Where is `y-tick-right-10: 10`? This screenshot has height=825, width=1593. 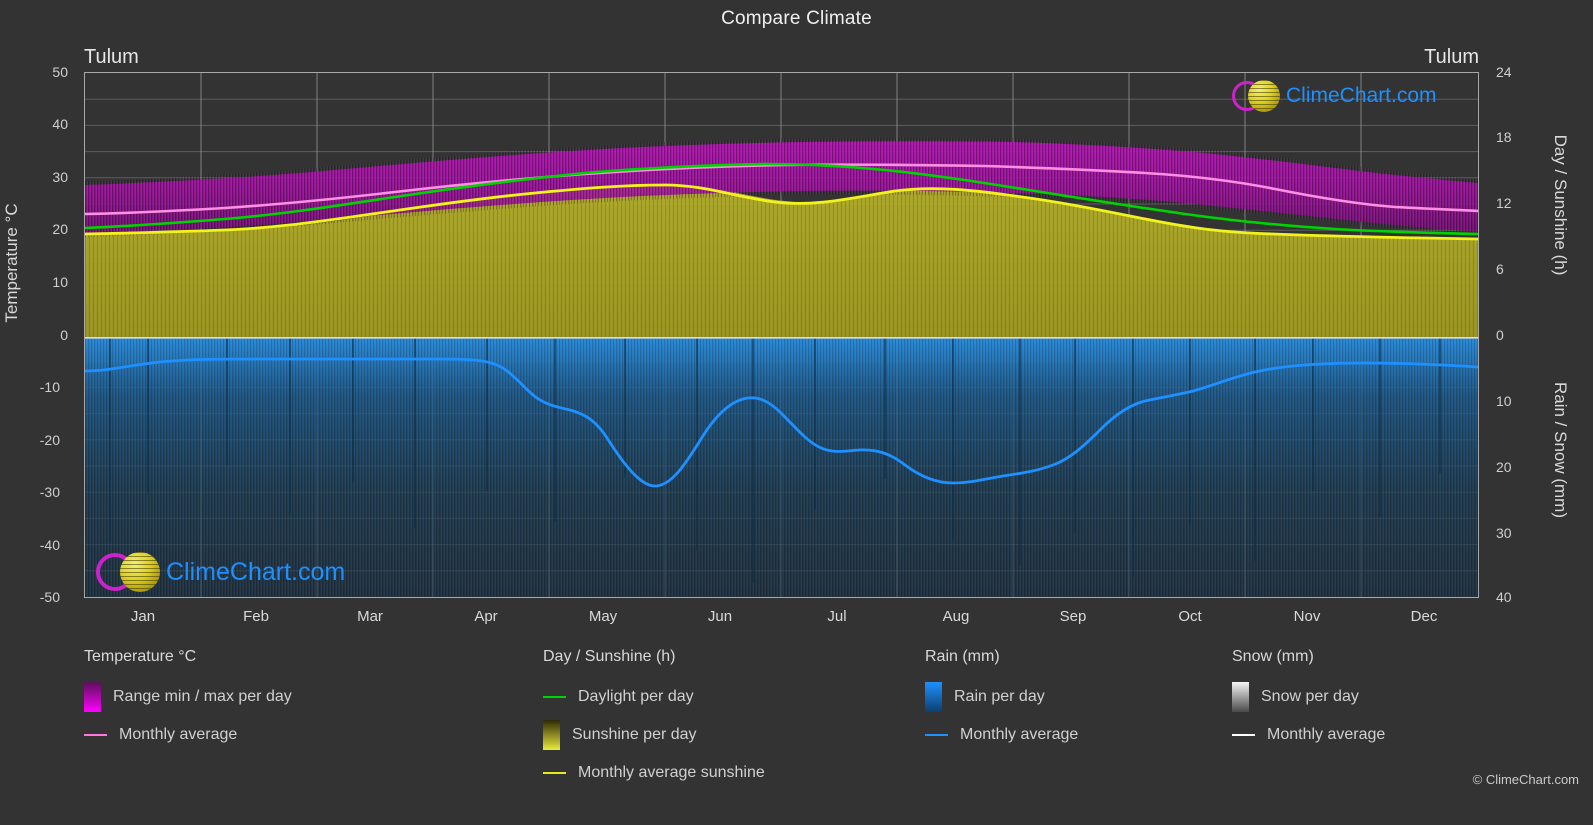
y-tick-right-10: 10 is located at coordinates (1504, 401).